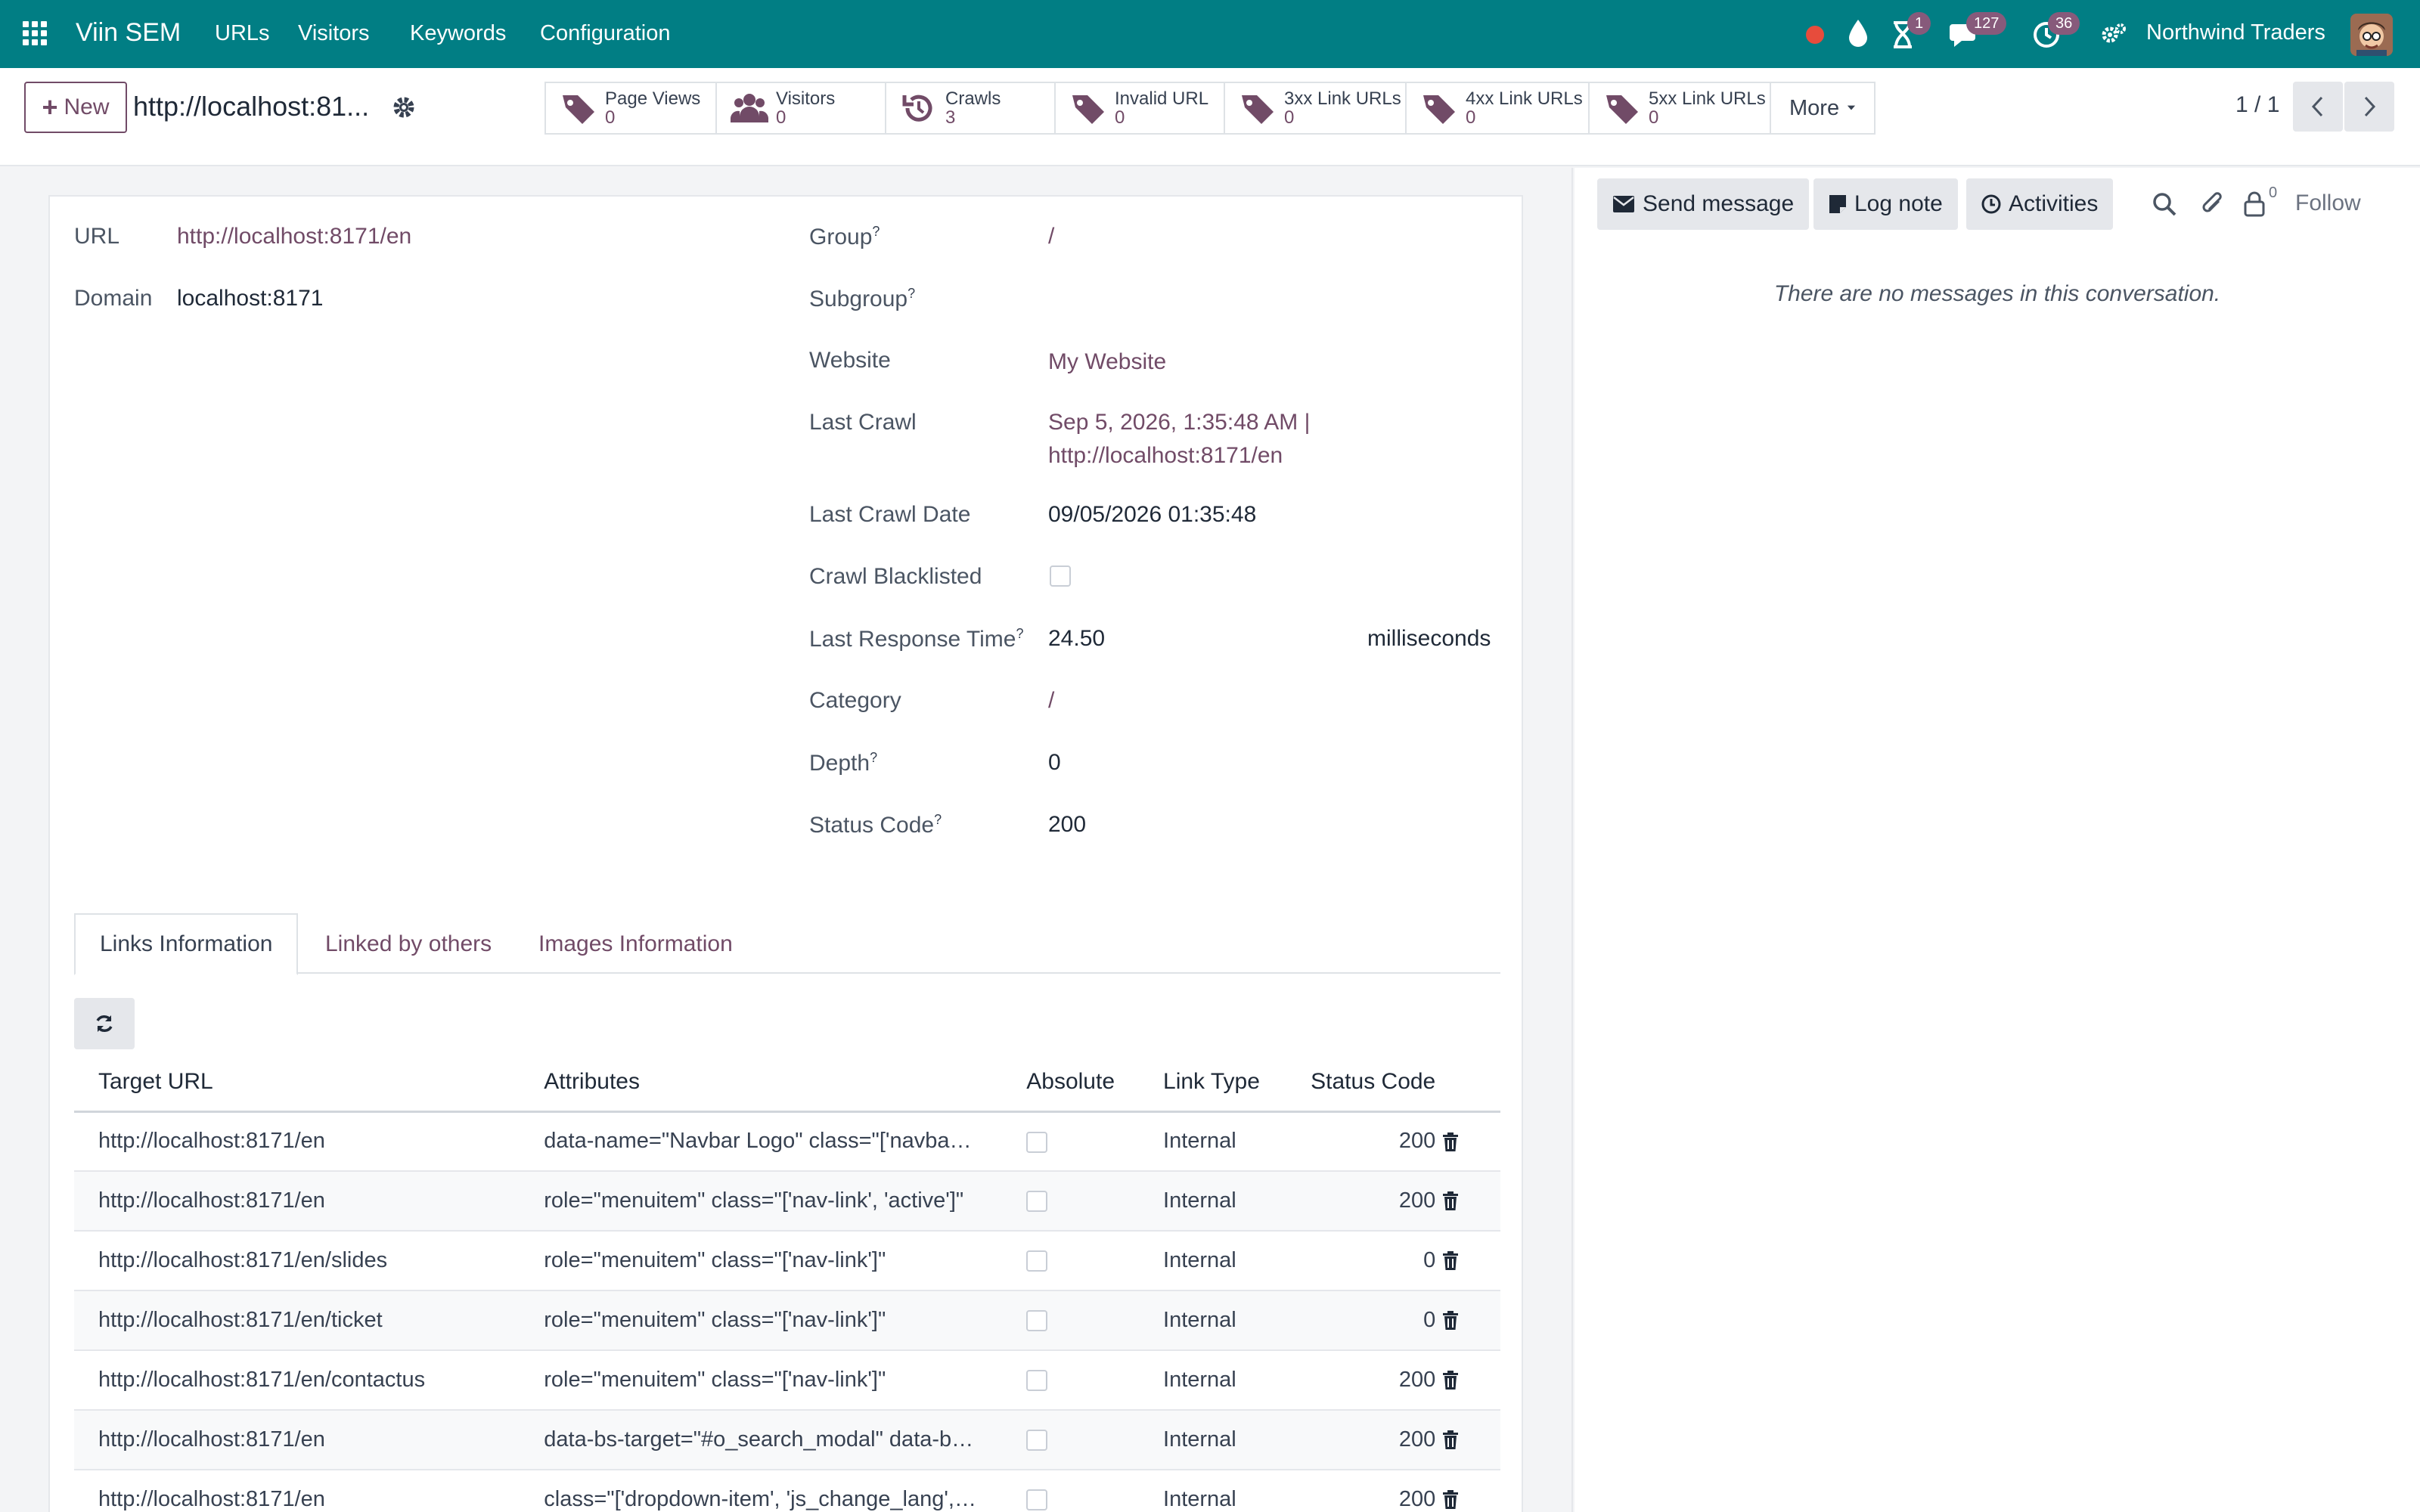 Image resolution: width=2420 pixels, height=1512 pixels. I want to click on column-header-attributes: Attributes, so click(761, 1083).